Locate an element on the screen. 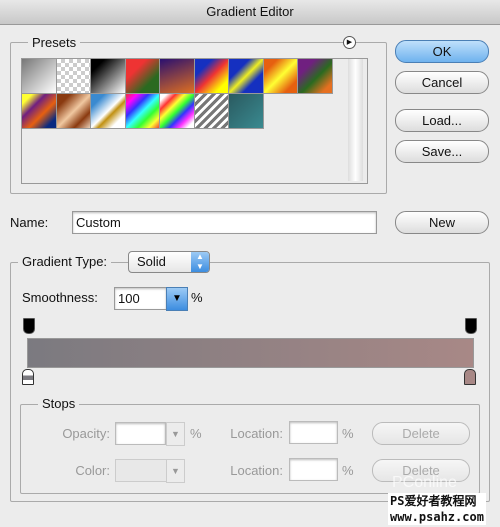 This screenshot has width=500, height=527. smoothness-dropdown-icon: ▼ is located at coordinates (177, 299).